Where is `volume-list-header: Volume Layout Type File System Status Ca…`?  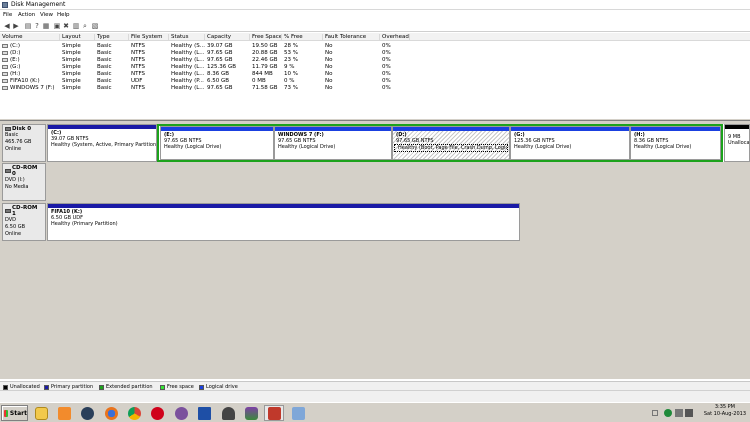
volume-list-header: Volume Layout Type File System Status Ca… is located at coordinates (375, 37).